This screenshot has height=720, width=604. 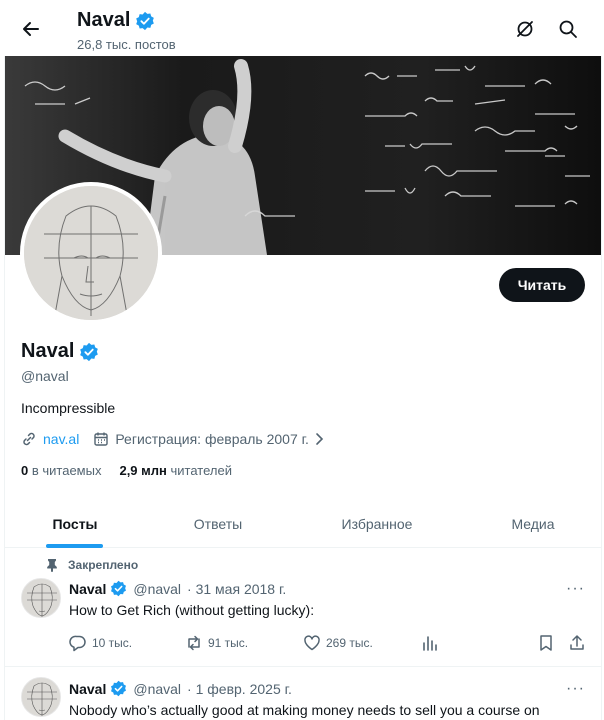 I want to click on profile-meta: nav.al Регистрация: февраль 2007 г., so click(x=173, y=439).